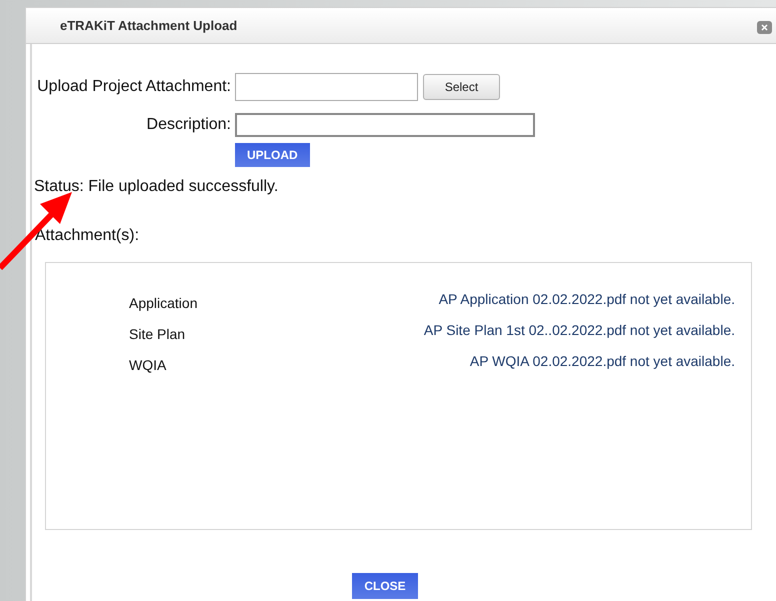 The image size is (776, 601). I want to click on upload-button: UPLOAD, so click(272, 155).